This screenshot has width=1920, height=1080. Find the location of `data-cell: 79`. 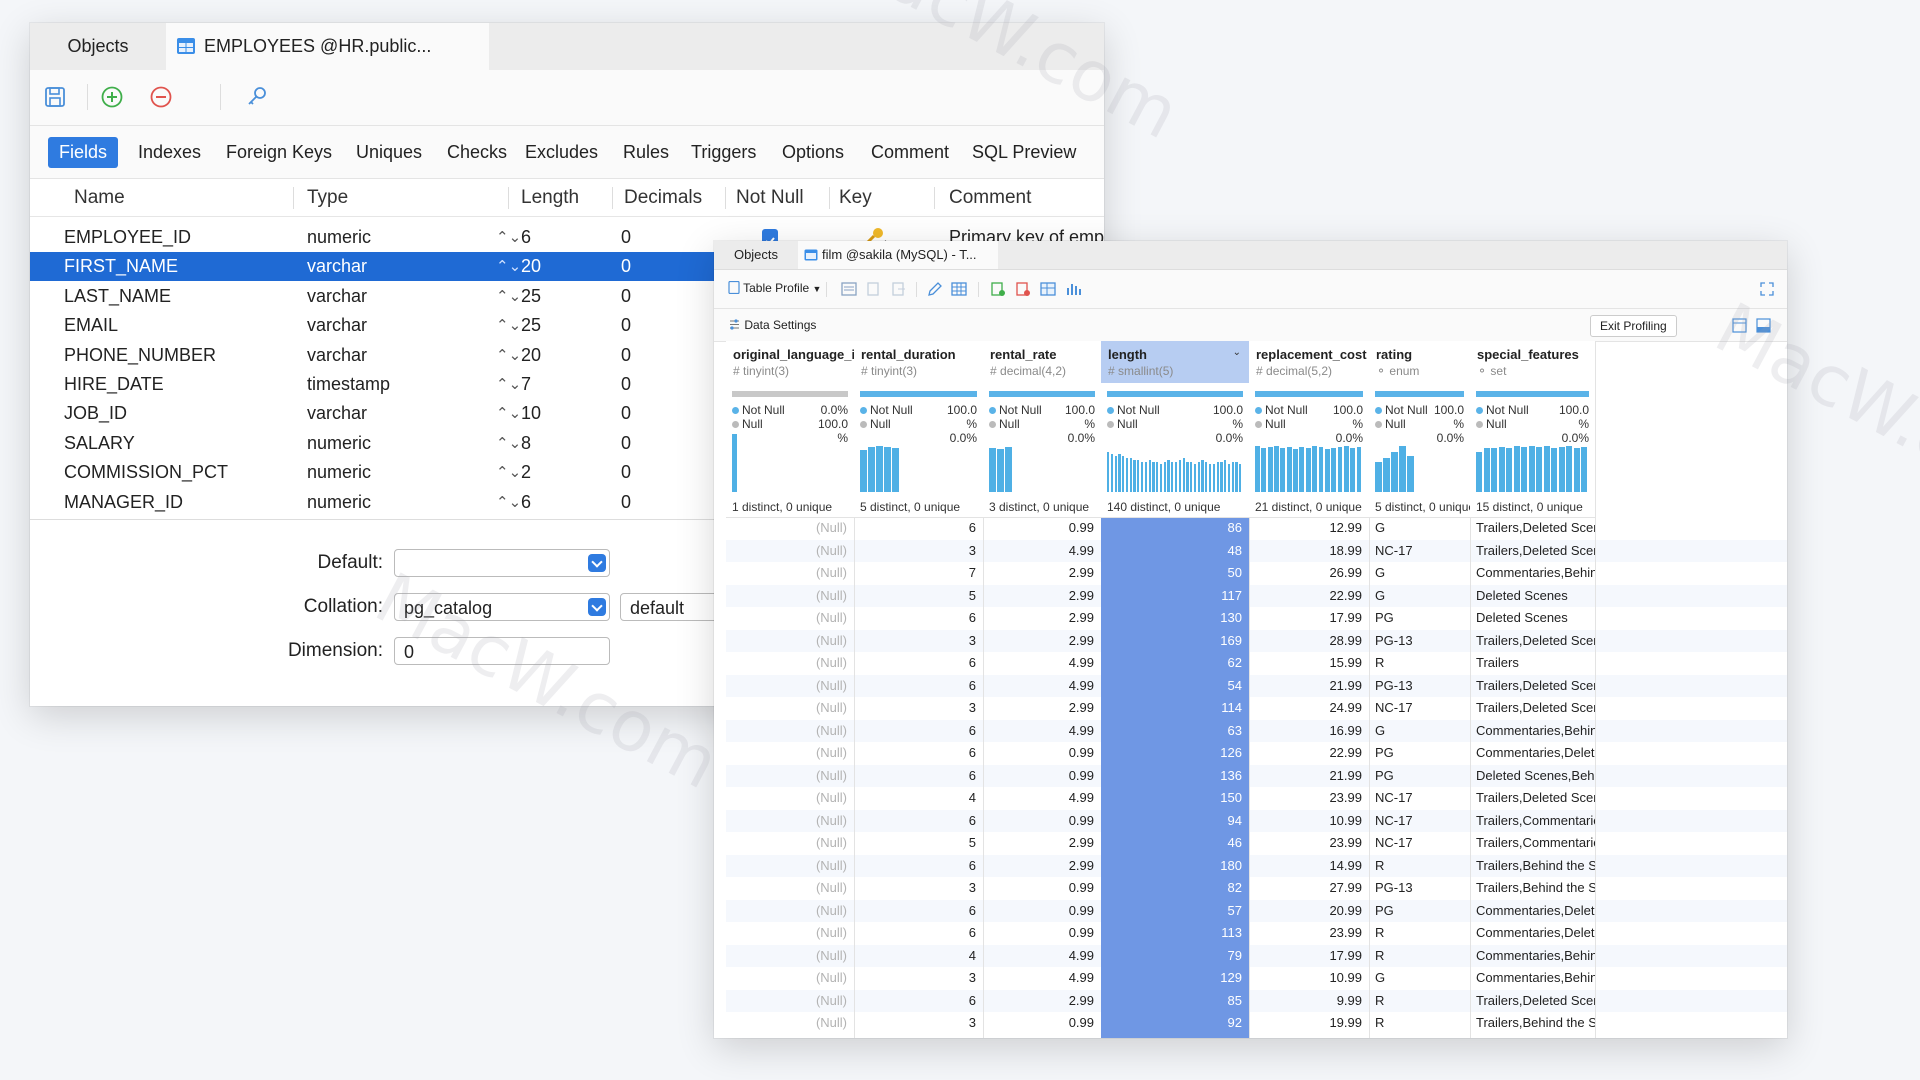

data-cell: 79 is located at coordinates (1175, 956).